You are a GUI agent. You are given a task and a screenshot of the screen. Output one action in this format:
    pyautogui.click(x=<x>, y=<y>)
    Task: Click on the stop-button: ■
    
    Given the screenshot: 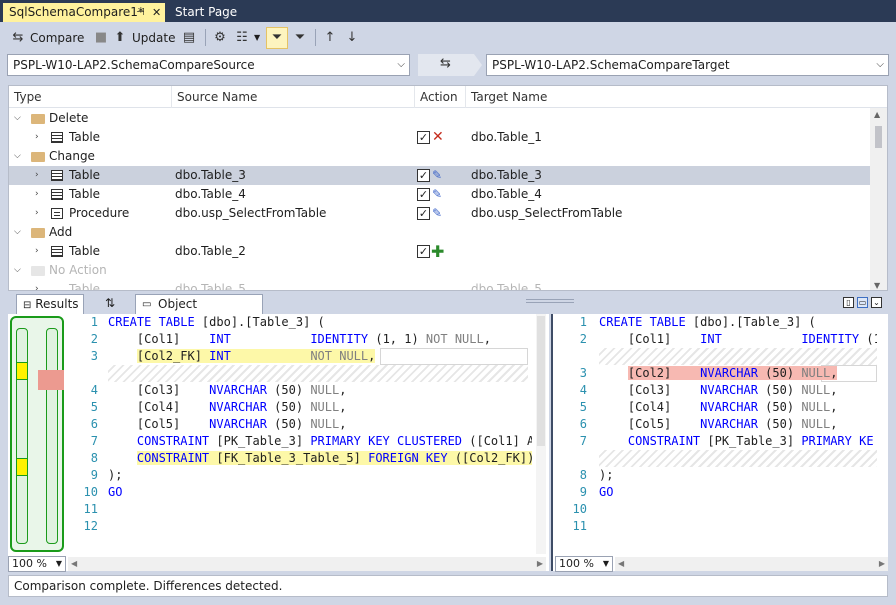 What is the action you would take?
    pyautogui.click(x=101, y=38)
    